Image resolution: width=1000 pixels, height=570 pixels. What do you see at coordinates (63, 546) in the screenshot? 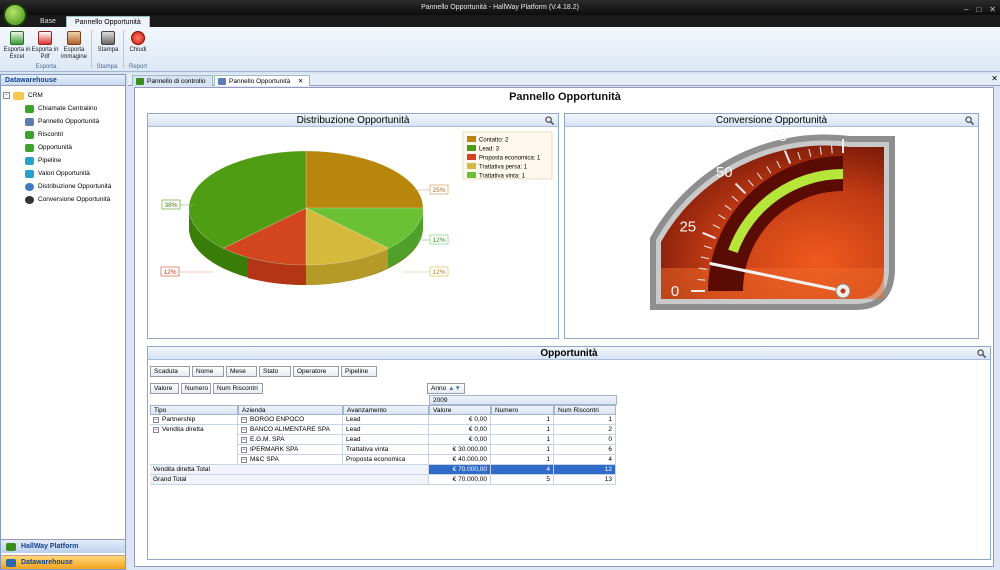
I see `nav-hallway-platform: HallWay Platform` at bounding box center [63, 546].